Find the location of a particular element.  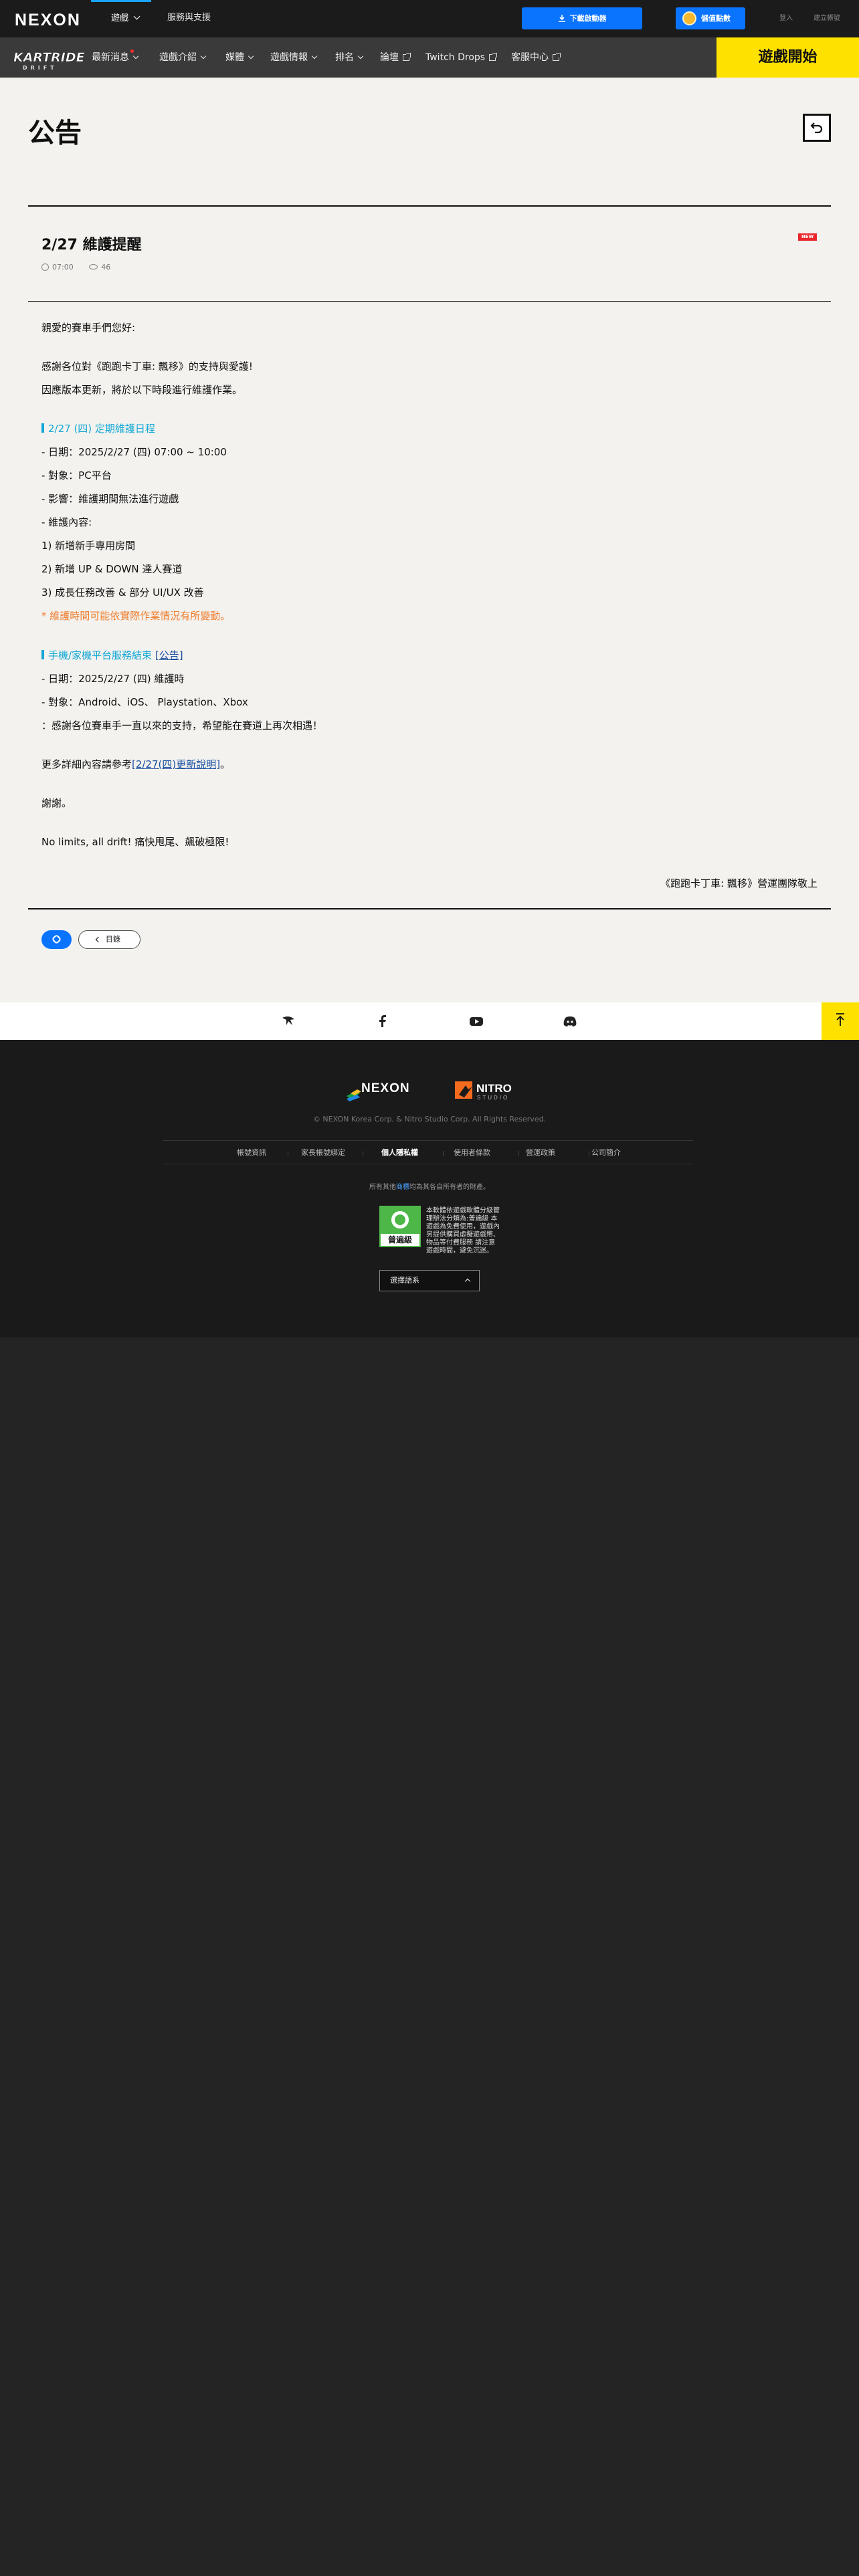

coin-icon is located at coordinates (689, 18).